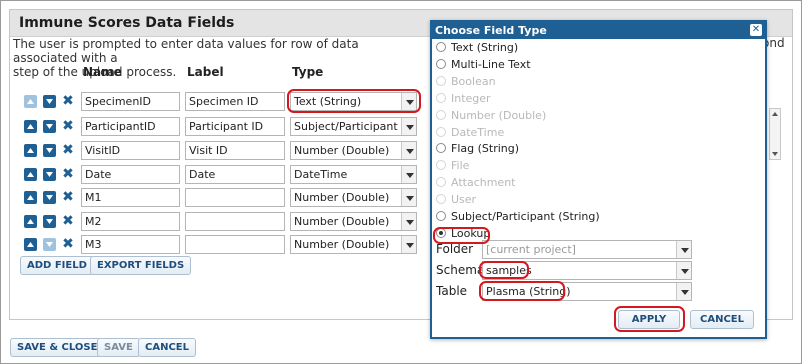 The height and width of the screenshot is (364, 802). Describe the element at coordinates (130, 101) in the screenshot. I see `field-name-input: SpecimenID` at that location.